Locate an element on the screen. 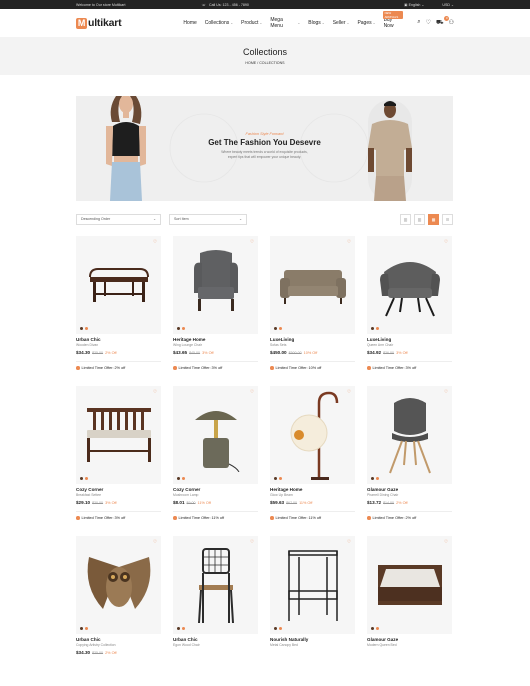 The height and width of the screenshot is (686, 530). logo: M ultikart is located at coordinates (99, 23).